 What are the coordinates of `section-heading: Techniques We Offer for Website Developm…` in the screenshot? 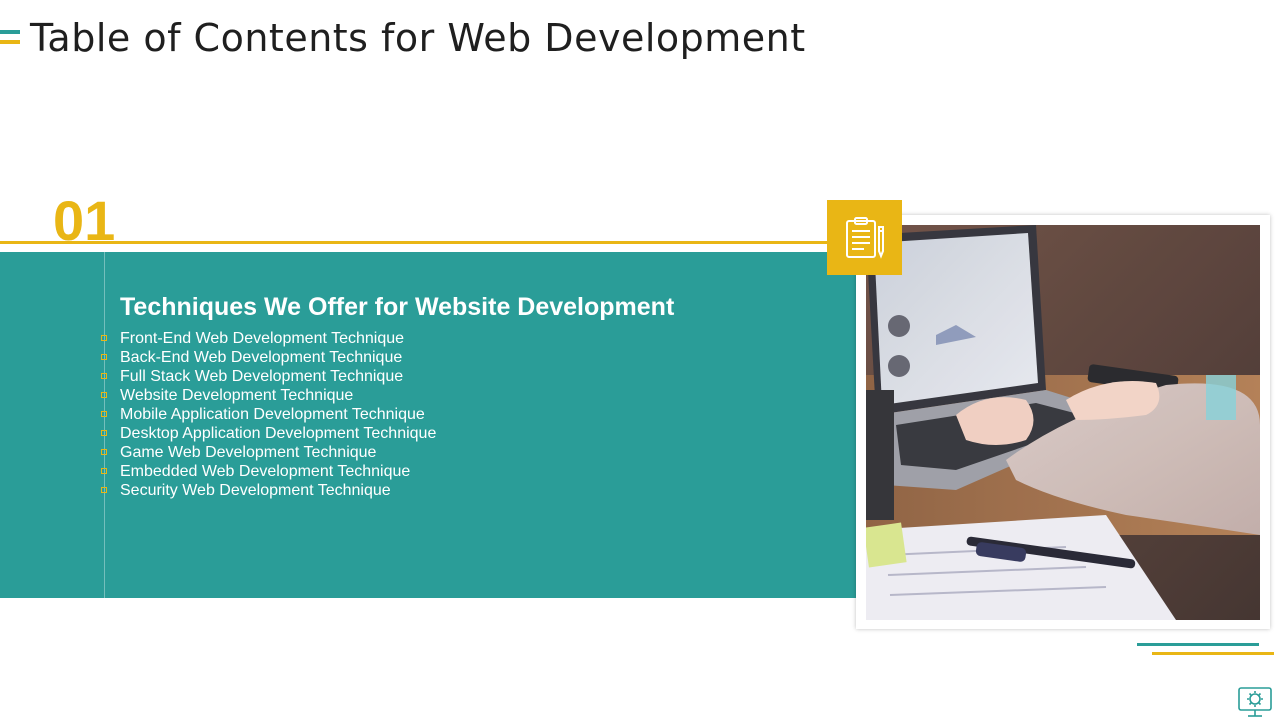 It's located at (397, 307).